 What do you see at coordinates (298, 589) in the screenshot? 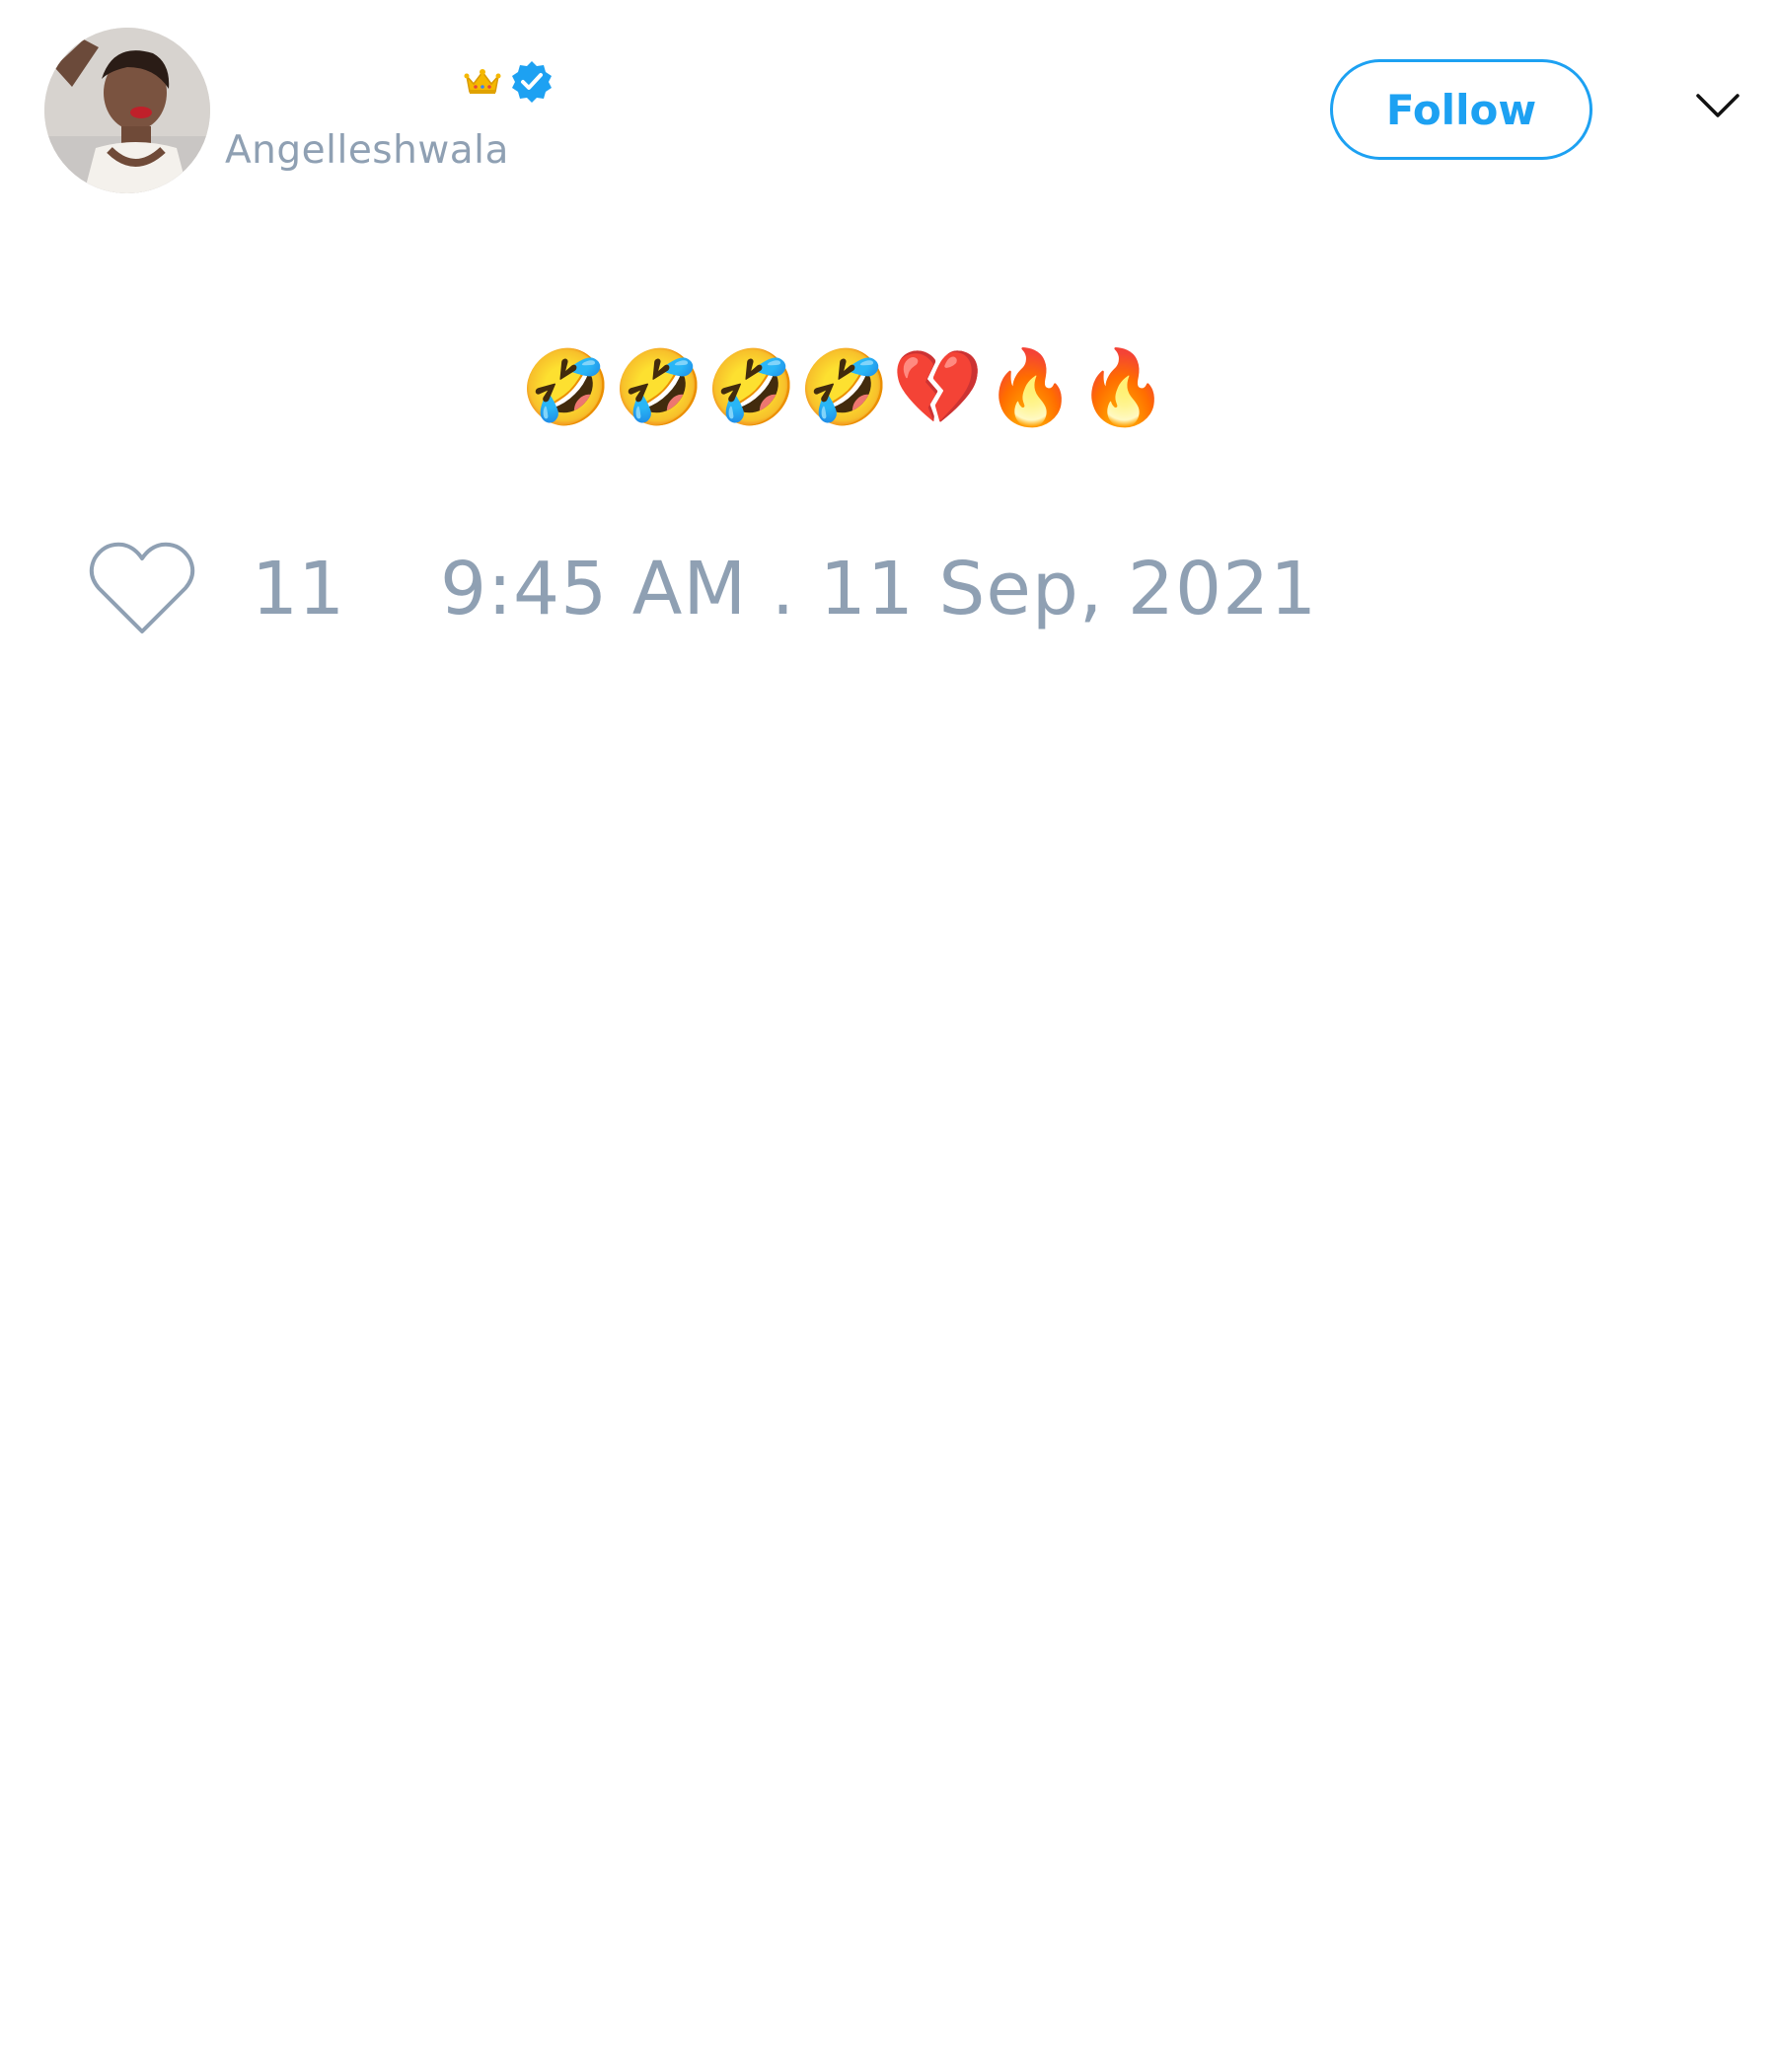
I see `like-count: 11` at bounding box center [298, 589].